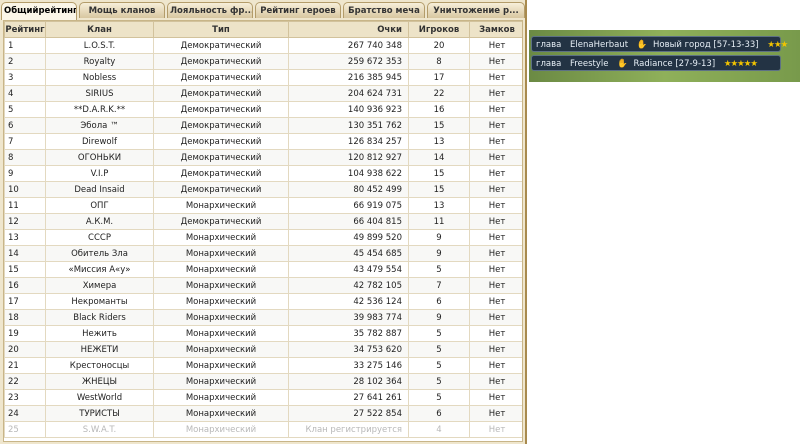 Image resolution: width=800 pixels, height=444 pixels. I want to click on tab-hero-rating: Рейтинг героев, so click(298, 10).